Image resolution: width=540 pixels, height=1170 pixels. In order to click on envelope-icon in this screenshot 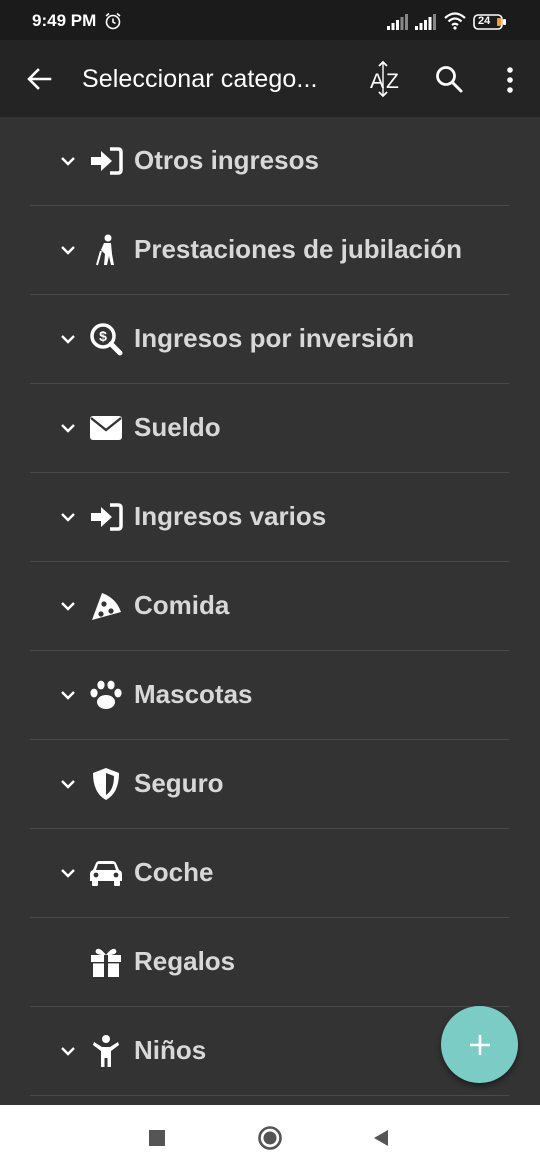, I will do `click(106, 428)`.